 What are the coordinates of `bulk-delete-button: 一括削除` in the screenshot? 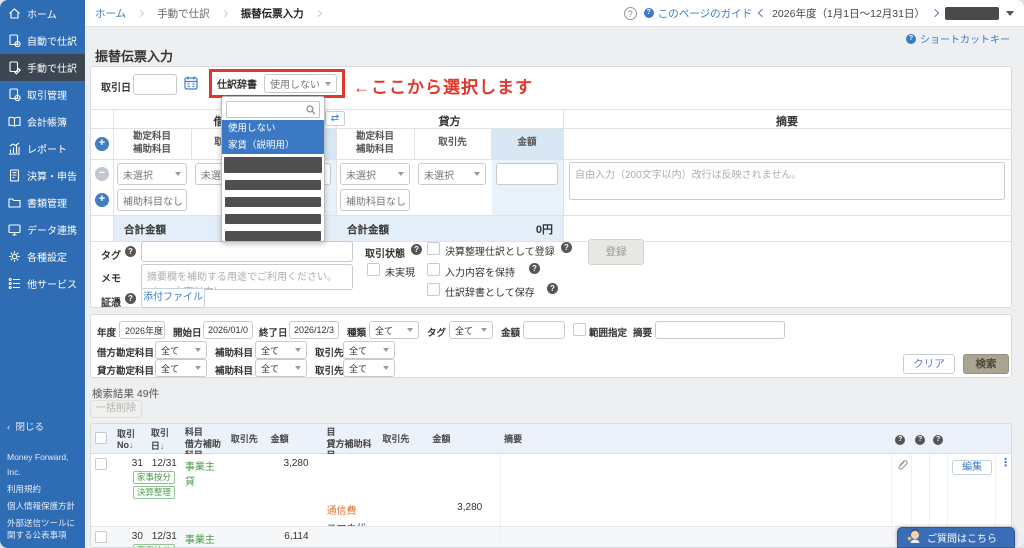 It's located at (116, 409).